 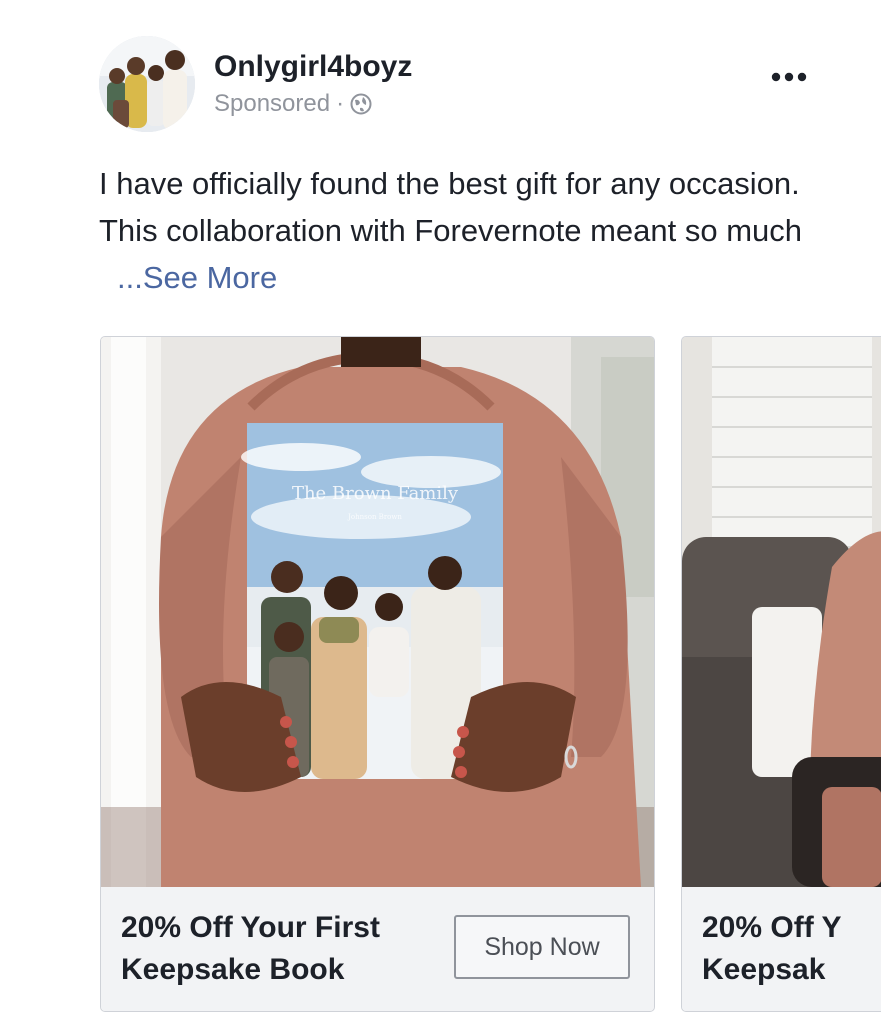 What do you see at coordinates (764, 969) in the screenshot?
I see `card-headline-next-line2: Keepsak` at bounding box center [764, 969].